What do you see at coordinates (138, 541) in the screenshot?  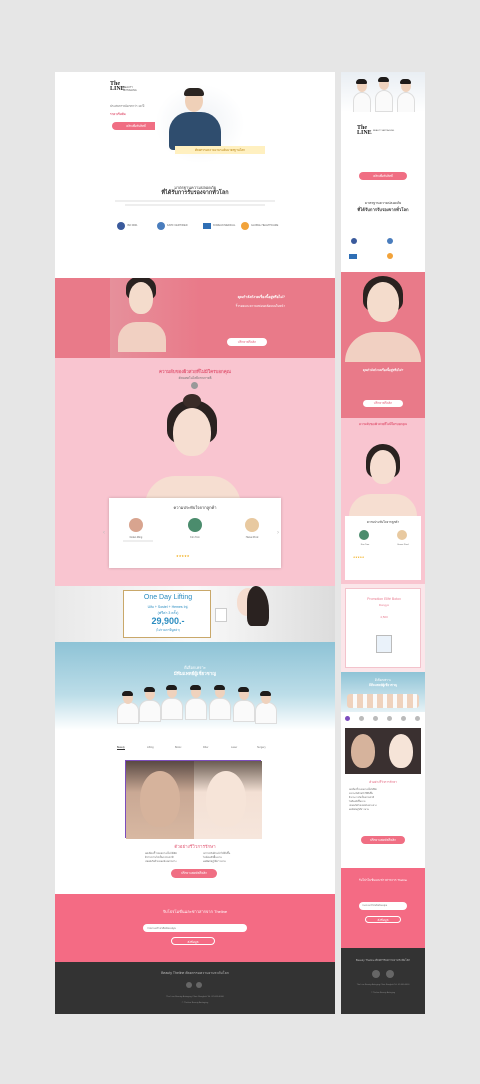 I see `review-text-line` at bounding box center [138, 541].